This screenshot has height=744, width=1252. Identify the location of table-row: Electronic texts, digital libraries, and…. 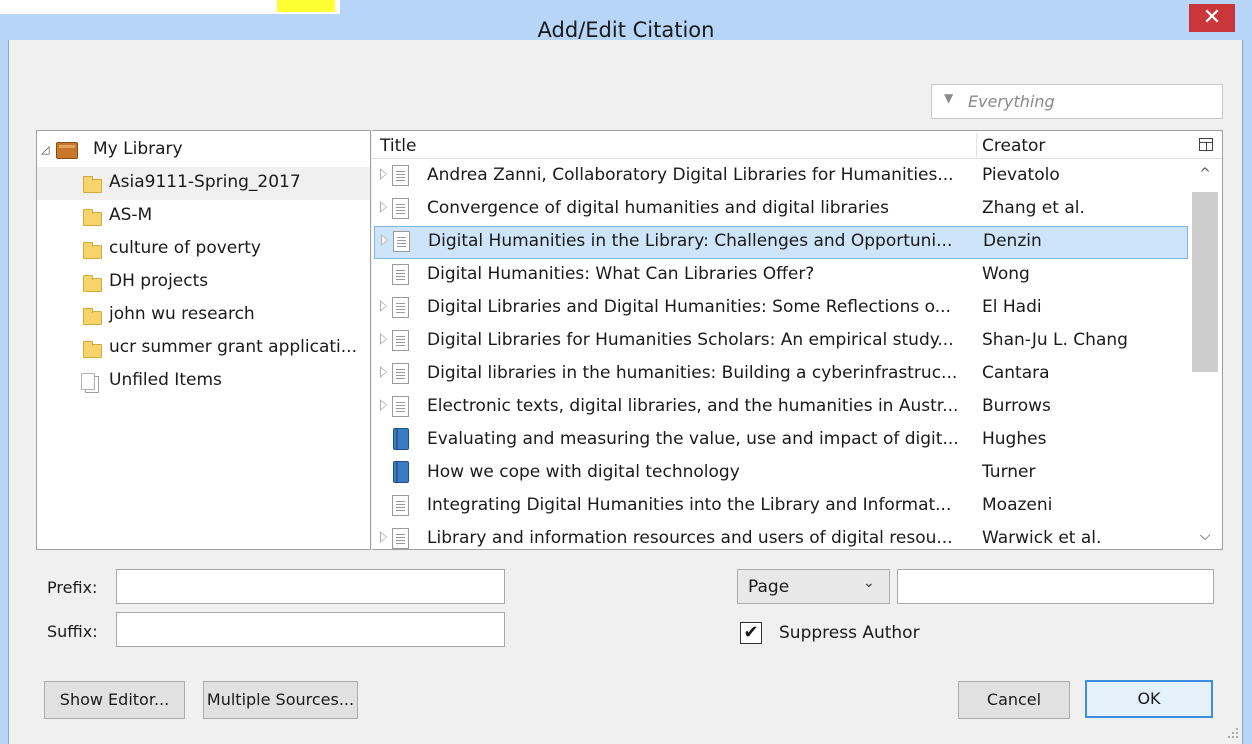
(780, 407).